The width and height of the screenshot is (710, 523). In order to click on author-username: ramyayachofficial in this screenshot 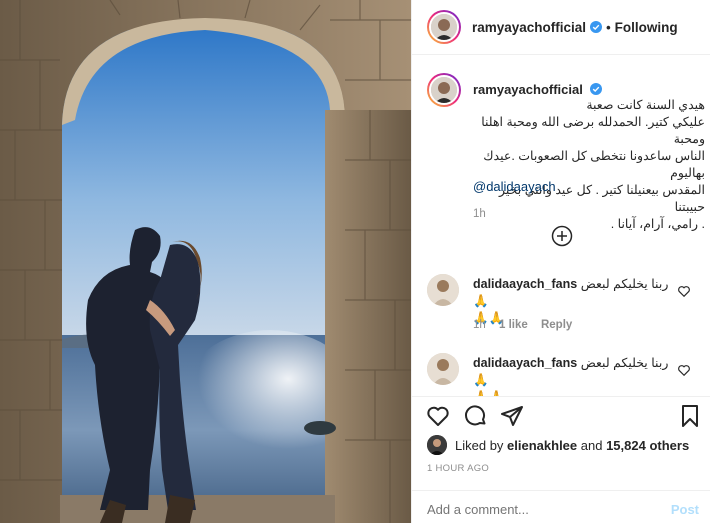, I will do `click(529, 27)`.